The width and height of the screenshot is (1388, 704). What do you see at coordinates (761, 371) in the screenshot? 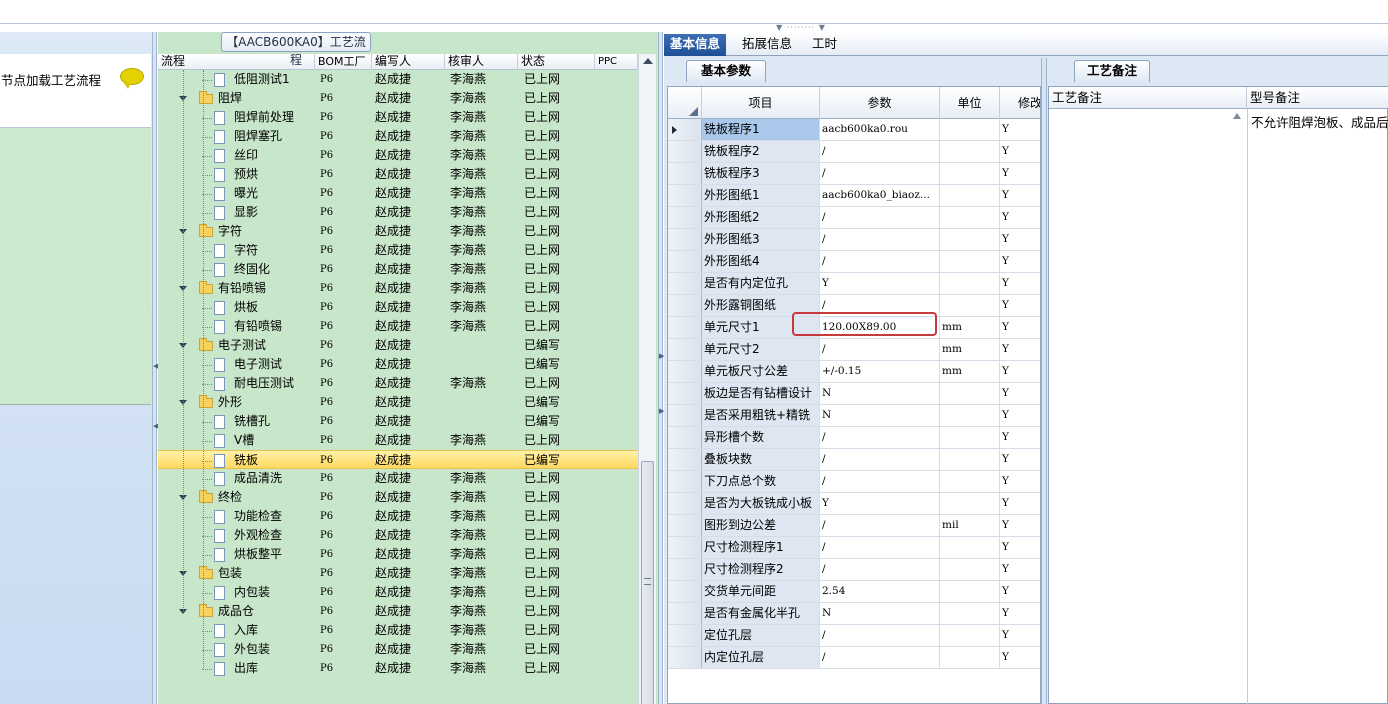
I see `param-item-cell: 单元板尺寸公差` at bounding box center [761, 371].